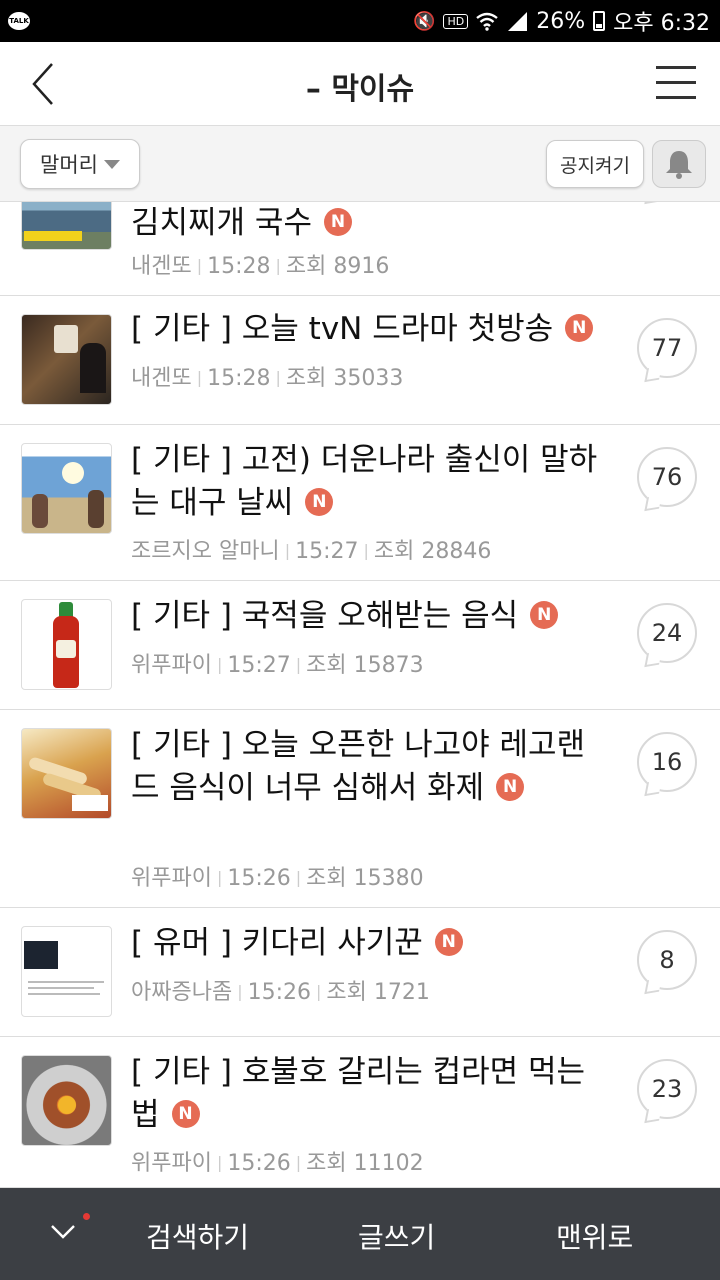 The image size is (720, 1280). What do you see at coordinates (378, 992) in the screenshot?
I see `post-views: 조회 1721` at bounding box center [378, 992].